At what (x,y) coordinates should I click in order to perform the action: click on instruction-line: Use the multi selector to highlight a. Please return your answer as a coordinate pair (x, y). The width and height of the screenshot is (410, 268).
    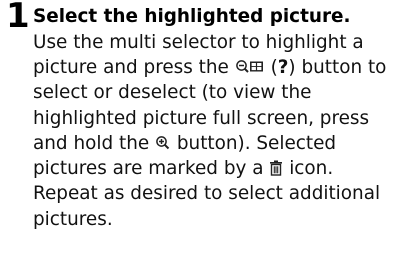
    Looking at the image, I should click on (198, 42).